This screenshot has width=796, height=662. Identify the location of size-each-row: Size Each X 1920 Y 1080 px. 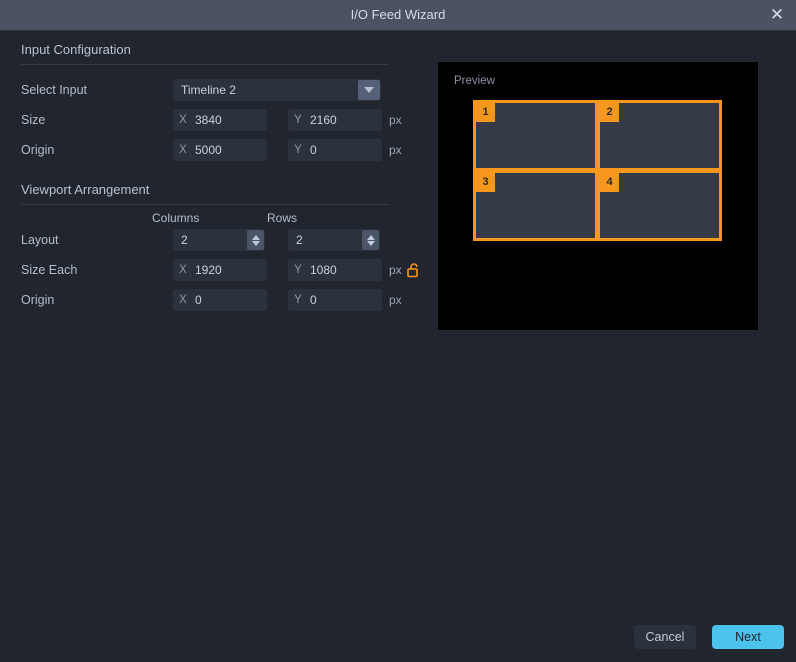
(221, 270).